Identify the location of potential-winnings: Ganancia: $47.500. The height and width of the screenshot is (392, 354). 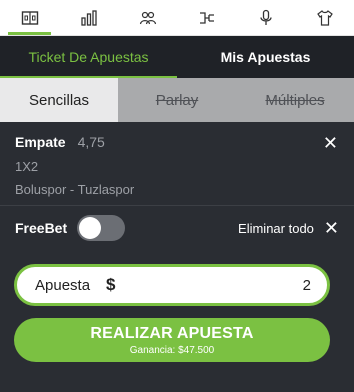
(172, 350).